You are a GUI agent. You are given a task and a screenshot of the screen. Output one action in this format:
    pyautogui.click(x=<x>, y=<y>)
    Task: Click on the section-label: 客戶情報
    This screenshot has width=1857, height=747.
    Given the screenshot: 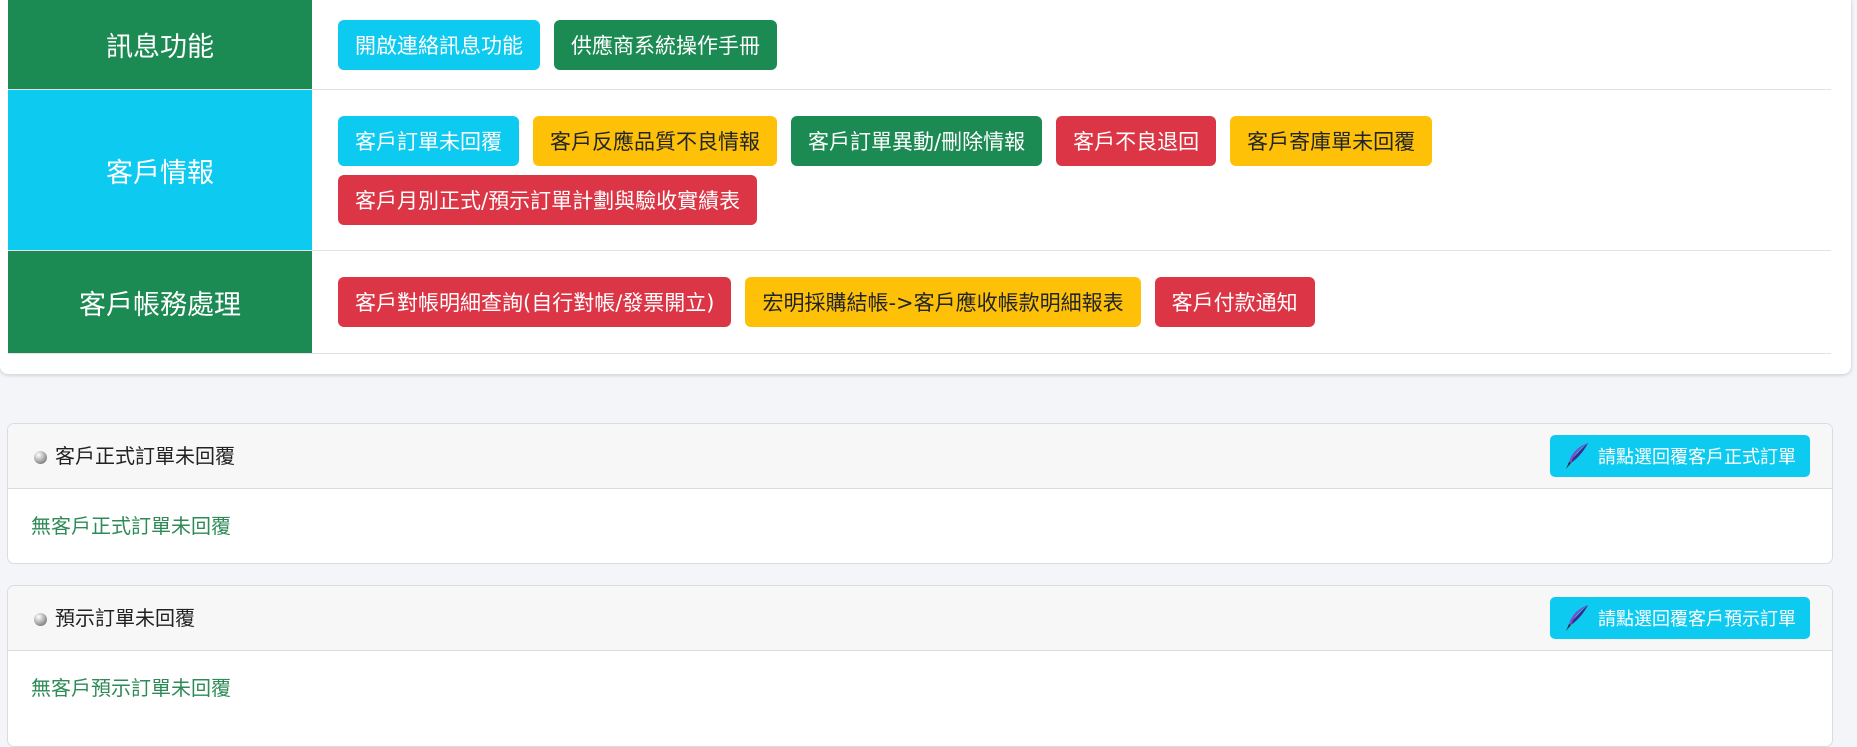 What is the action you would take?
    pyautogui.click(x=160, y=170)
    